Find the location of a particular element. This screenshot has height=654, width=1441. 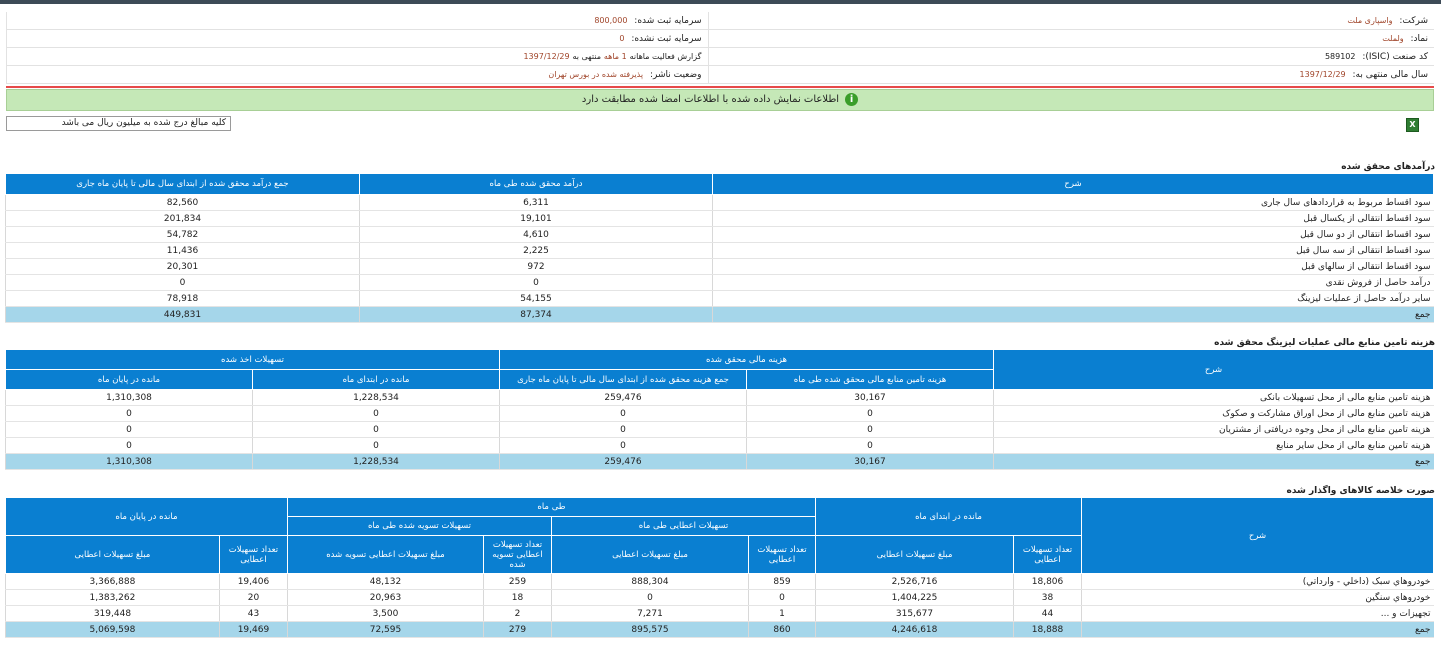

fiscal-value: 1397/12/29 is located at coordinates (1322, 74).